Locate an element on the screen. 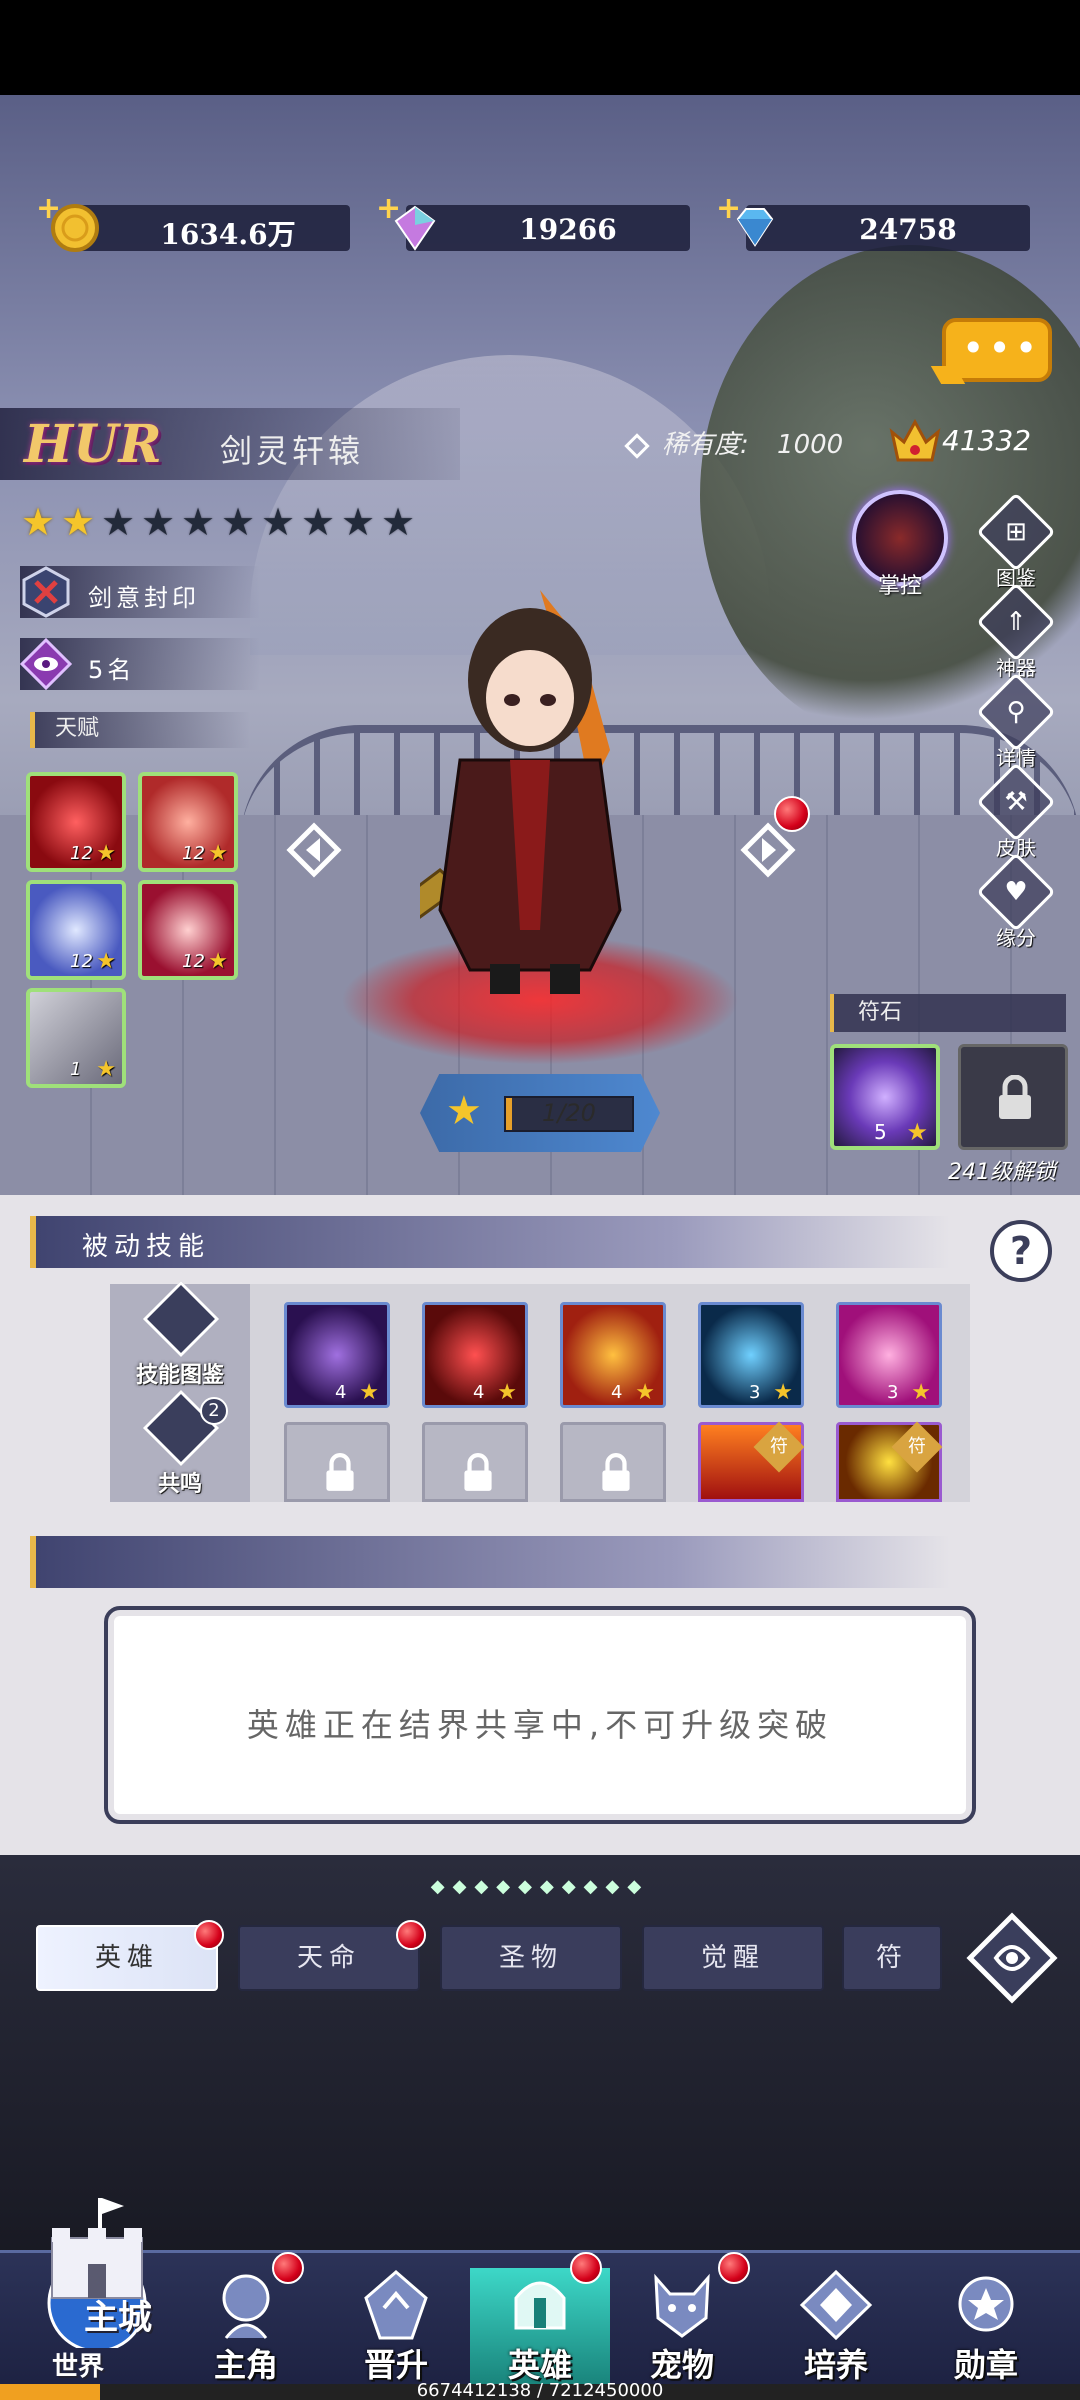  help-button: ? is located at coordinates (1021, 1251).